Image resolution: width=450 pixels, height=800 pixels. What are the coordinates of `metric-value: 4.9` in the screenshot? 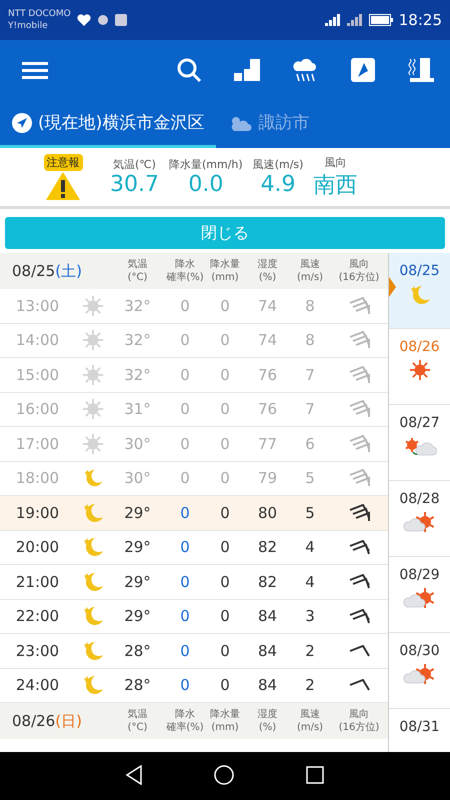 It's located at (278, 184).